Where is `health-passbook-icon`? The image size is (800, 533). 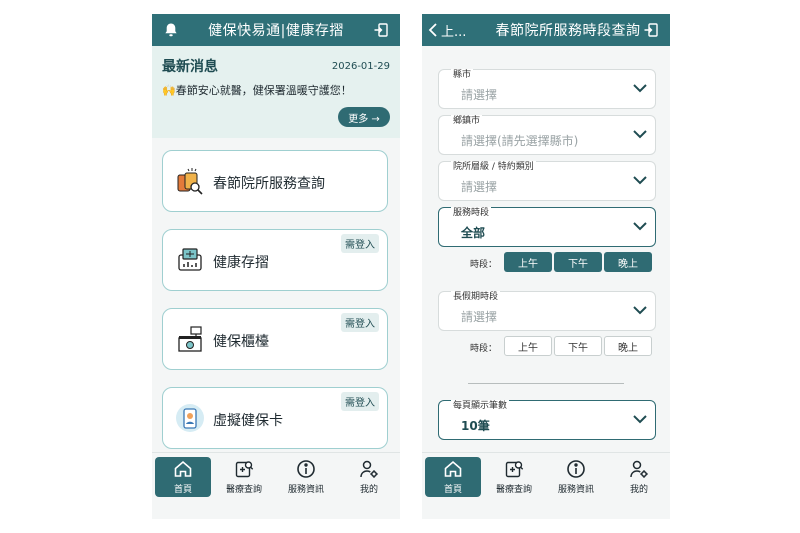 health-passbook-icon is located at coordinates (190, 260).